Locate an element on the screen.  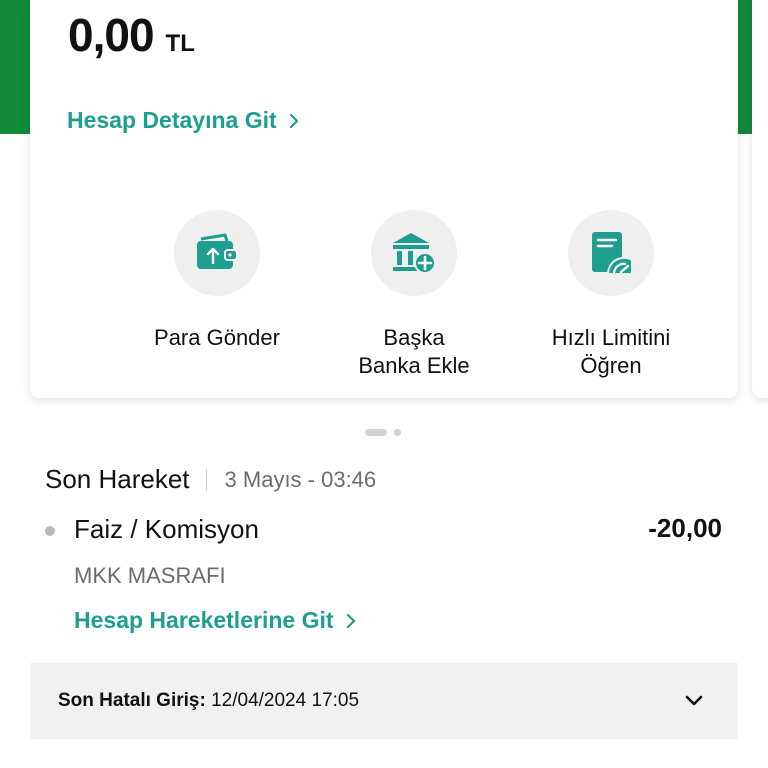
account-transactions-link-label: Hesap Hareketlerine Git is located at coordinates (204, 620).